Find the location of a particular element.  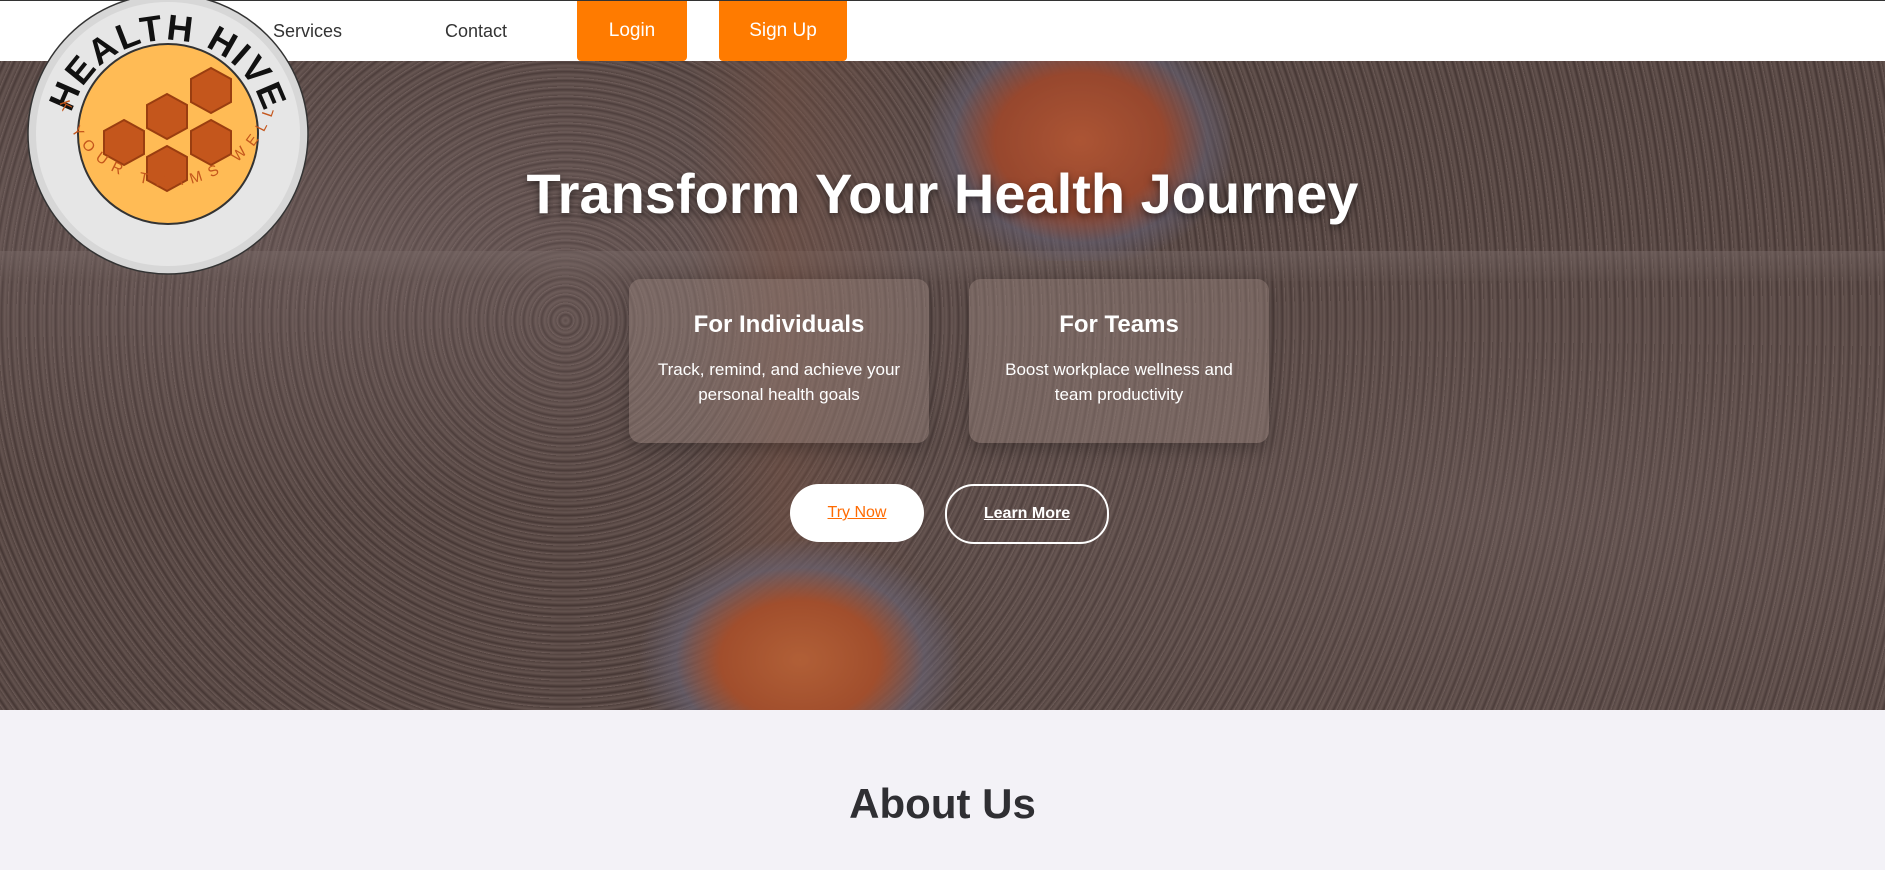

card-individuals-title: For Individuals is located at coordinates (779, 324).